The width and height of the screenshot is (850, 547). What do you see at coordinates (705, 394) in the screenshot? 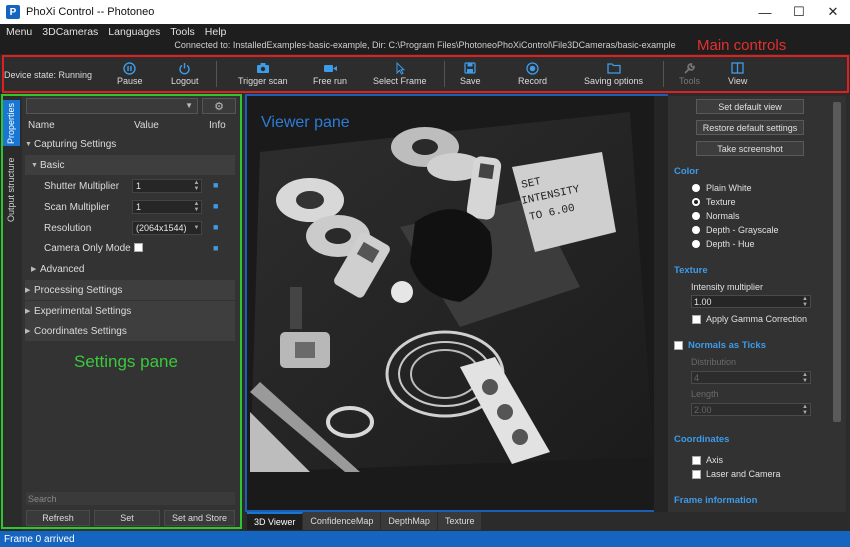
I see `length-label: Length` at bounding box center [705, 394].